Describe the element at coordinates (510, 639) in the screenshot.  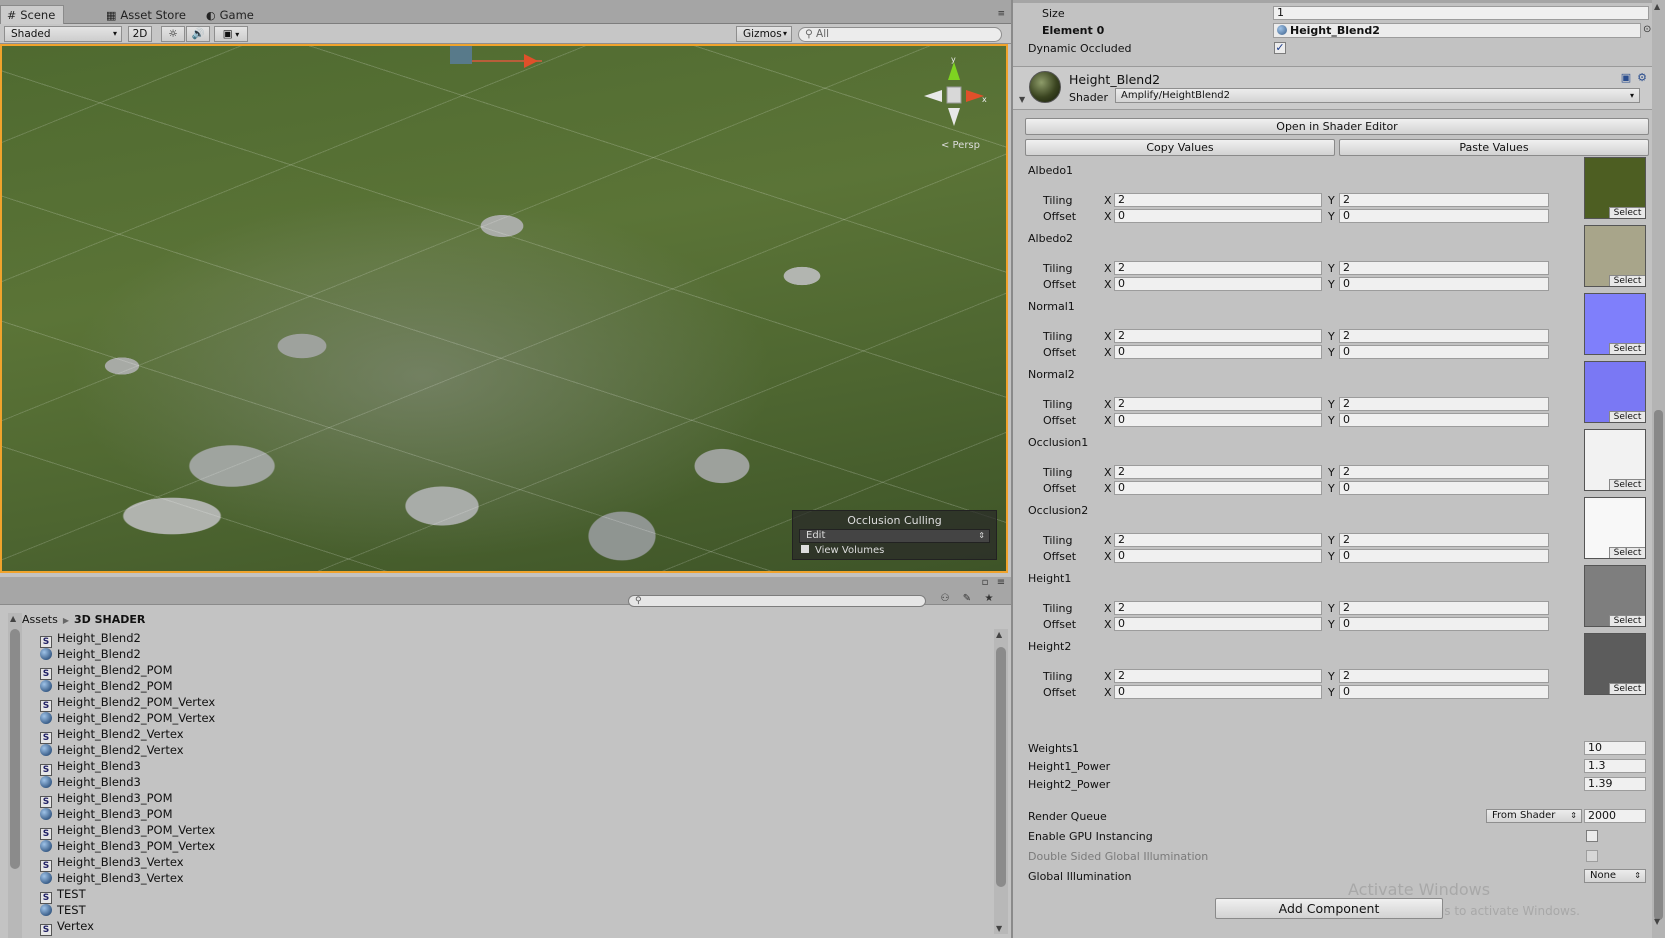
I see `asset-list-item: S Height_Blend2` at that location.